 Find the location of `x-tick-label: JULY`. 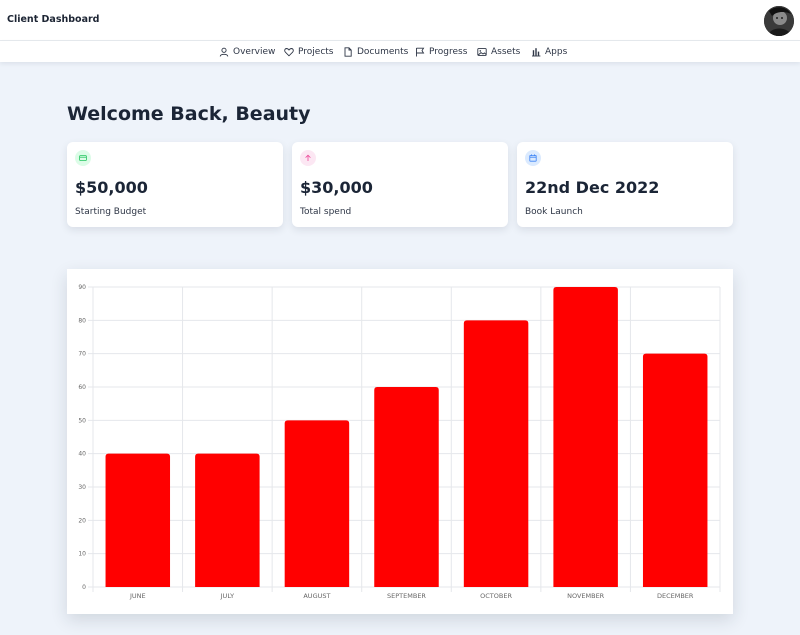

x-tick-label: JULY is located at coordinates (227, 596).